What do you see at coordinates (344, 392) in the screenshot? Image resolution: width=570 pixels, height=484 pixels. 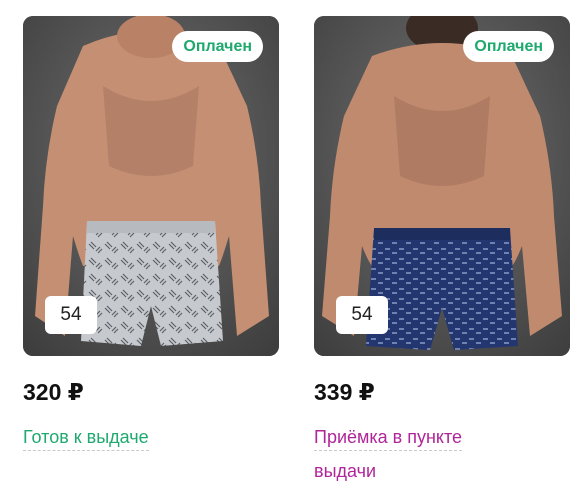 I see `price: 339 ₽` at bounding box center [344, 392].